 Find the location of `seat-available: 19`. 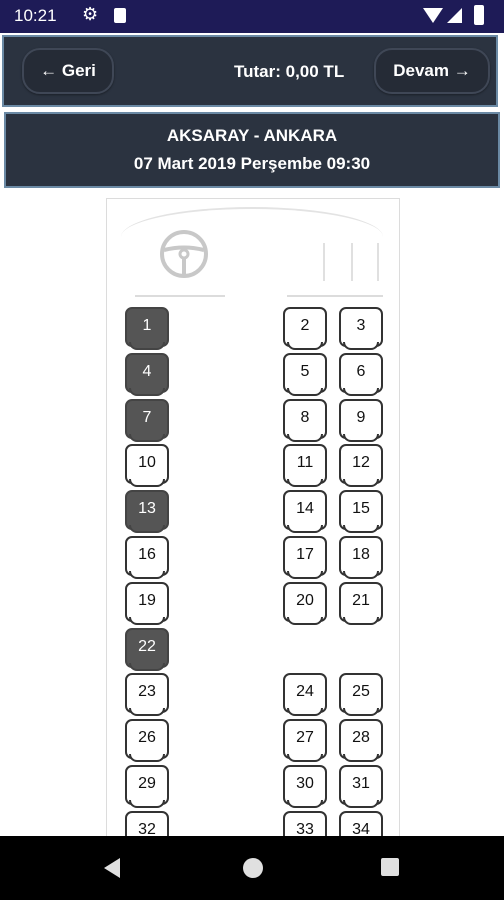

seat-available: 19 is located at coordinates (147, 603).